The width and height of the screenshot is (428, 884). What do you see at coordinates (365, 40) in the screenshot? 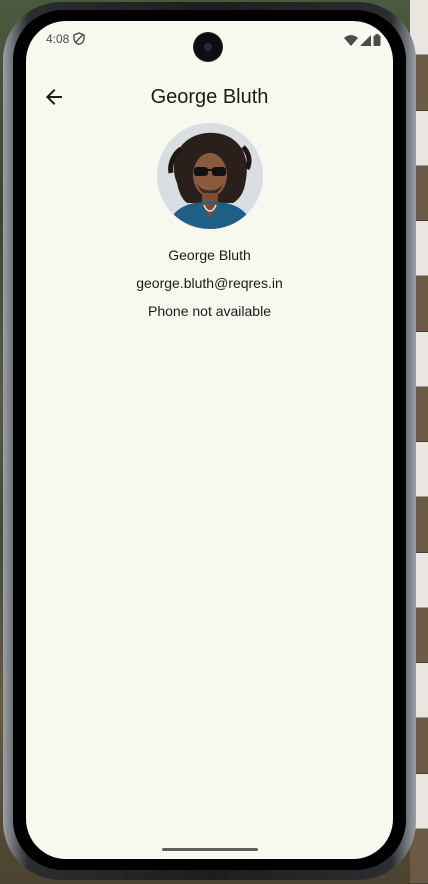
I see `signal-icon` at bounding box center [365, 40].